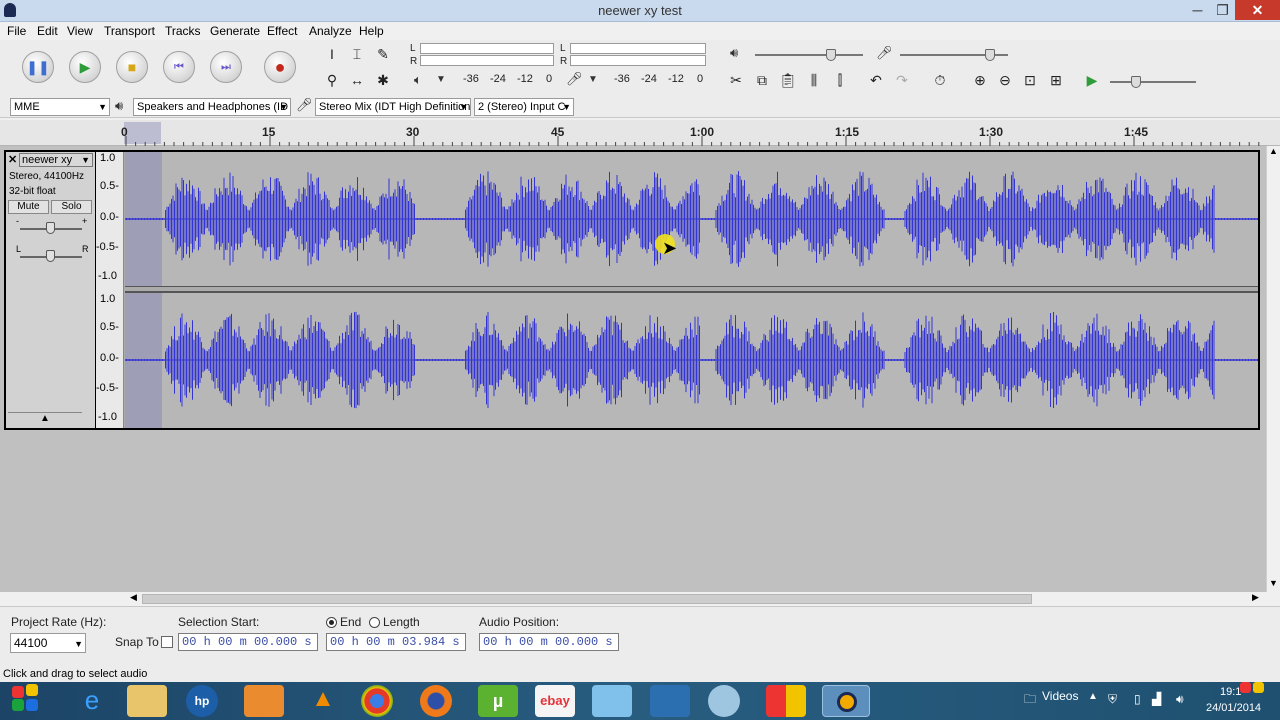 This screenshot has height=720, width=1280. I want to click on scroll-right-icon: ▶, so click(1255, 597).